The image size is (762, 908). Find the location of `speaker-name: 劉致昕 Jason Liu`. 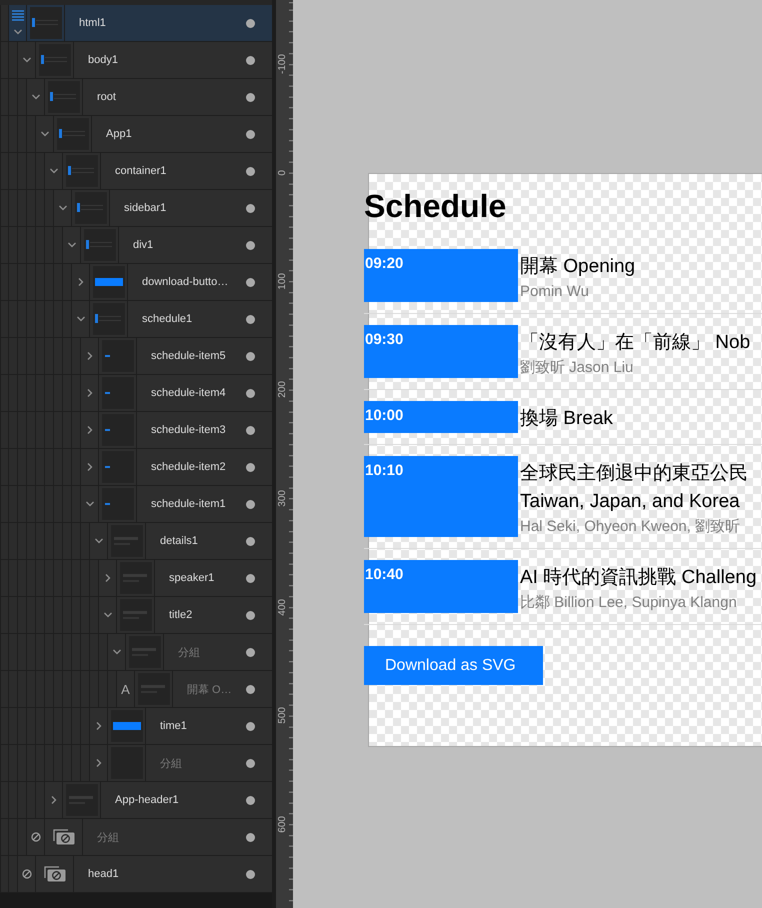

speaker-name: 劉致昕 Jason Liu is located at coordinates (577, 368).